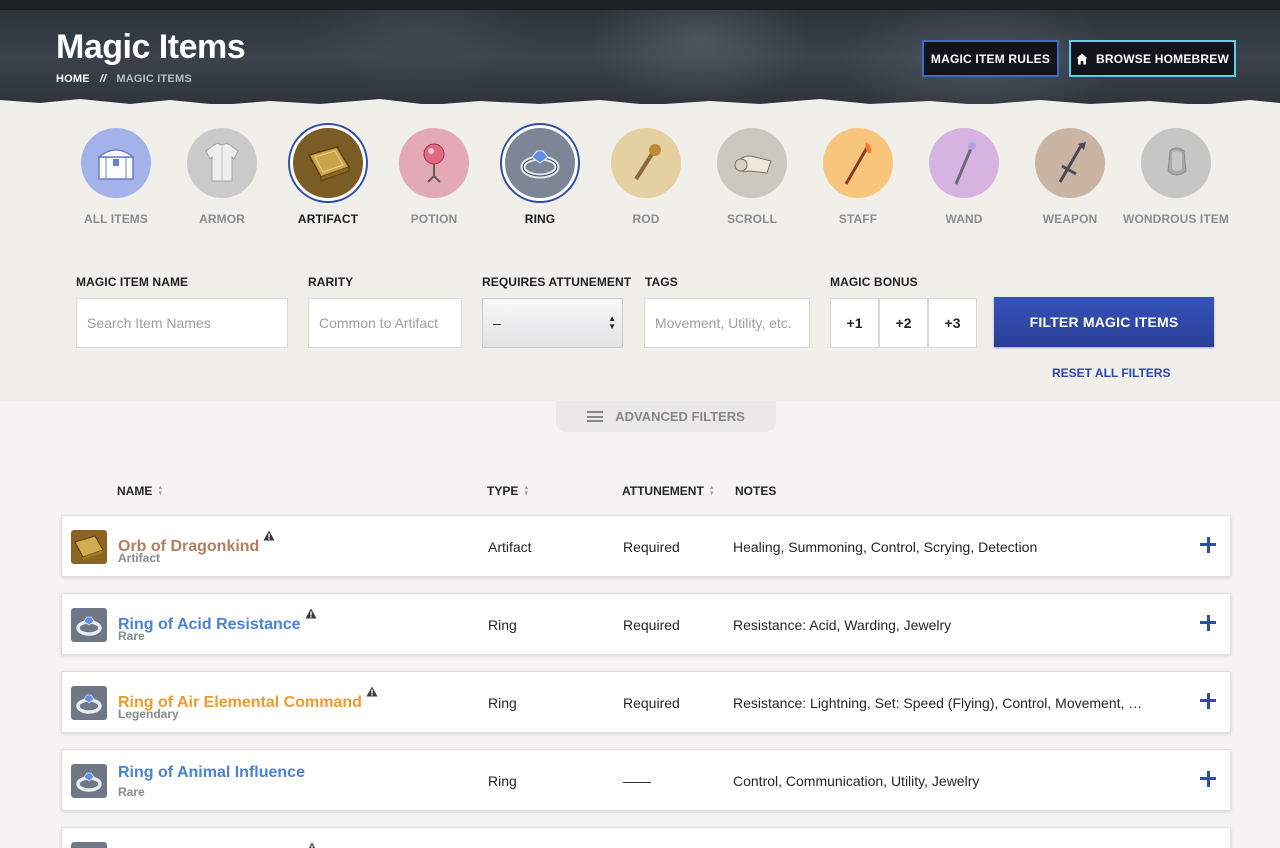  I want to click on browse-homebrew-button: BROWSE HOMEBREW, so click(1152, 58).